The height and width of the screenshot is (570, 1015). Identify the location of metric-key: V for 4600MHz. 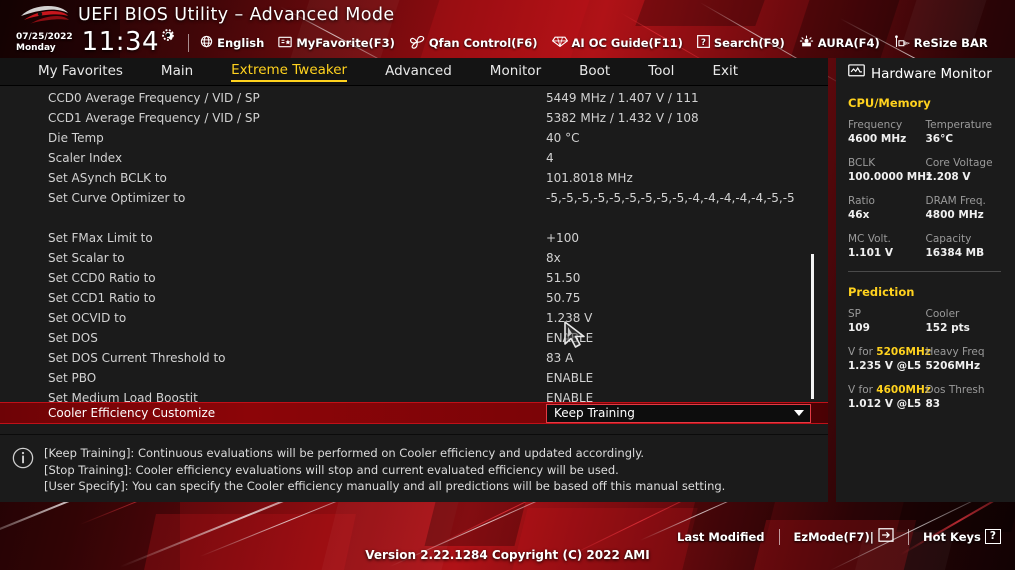
(889, 390).